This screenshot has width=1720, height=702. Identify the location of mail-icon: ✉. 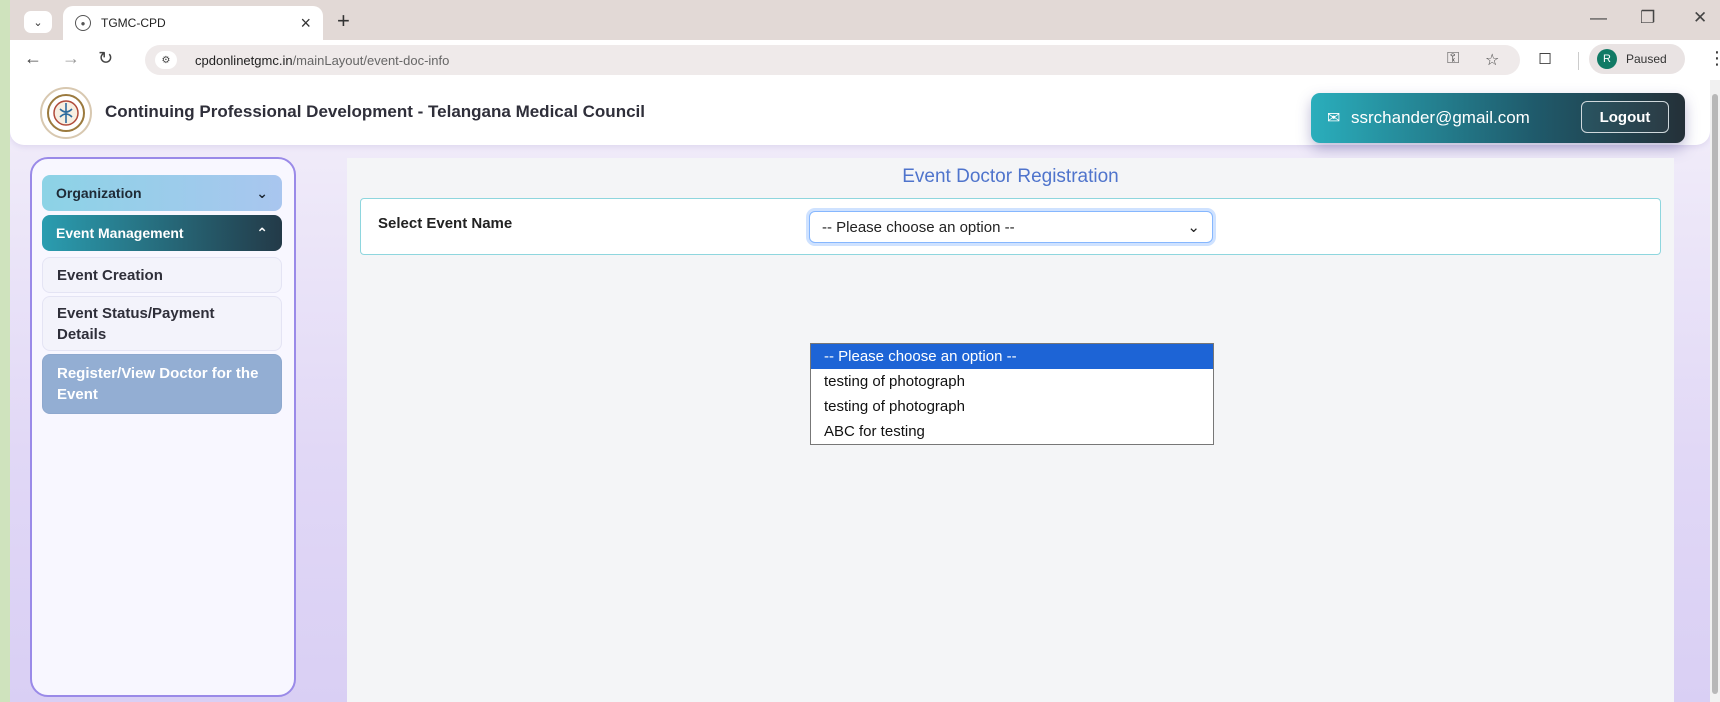
(1334, 118).